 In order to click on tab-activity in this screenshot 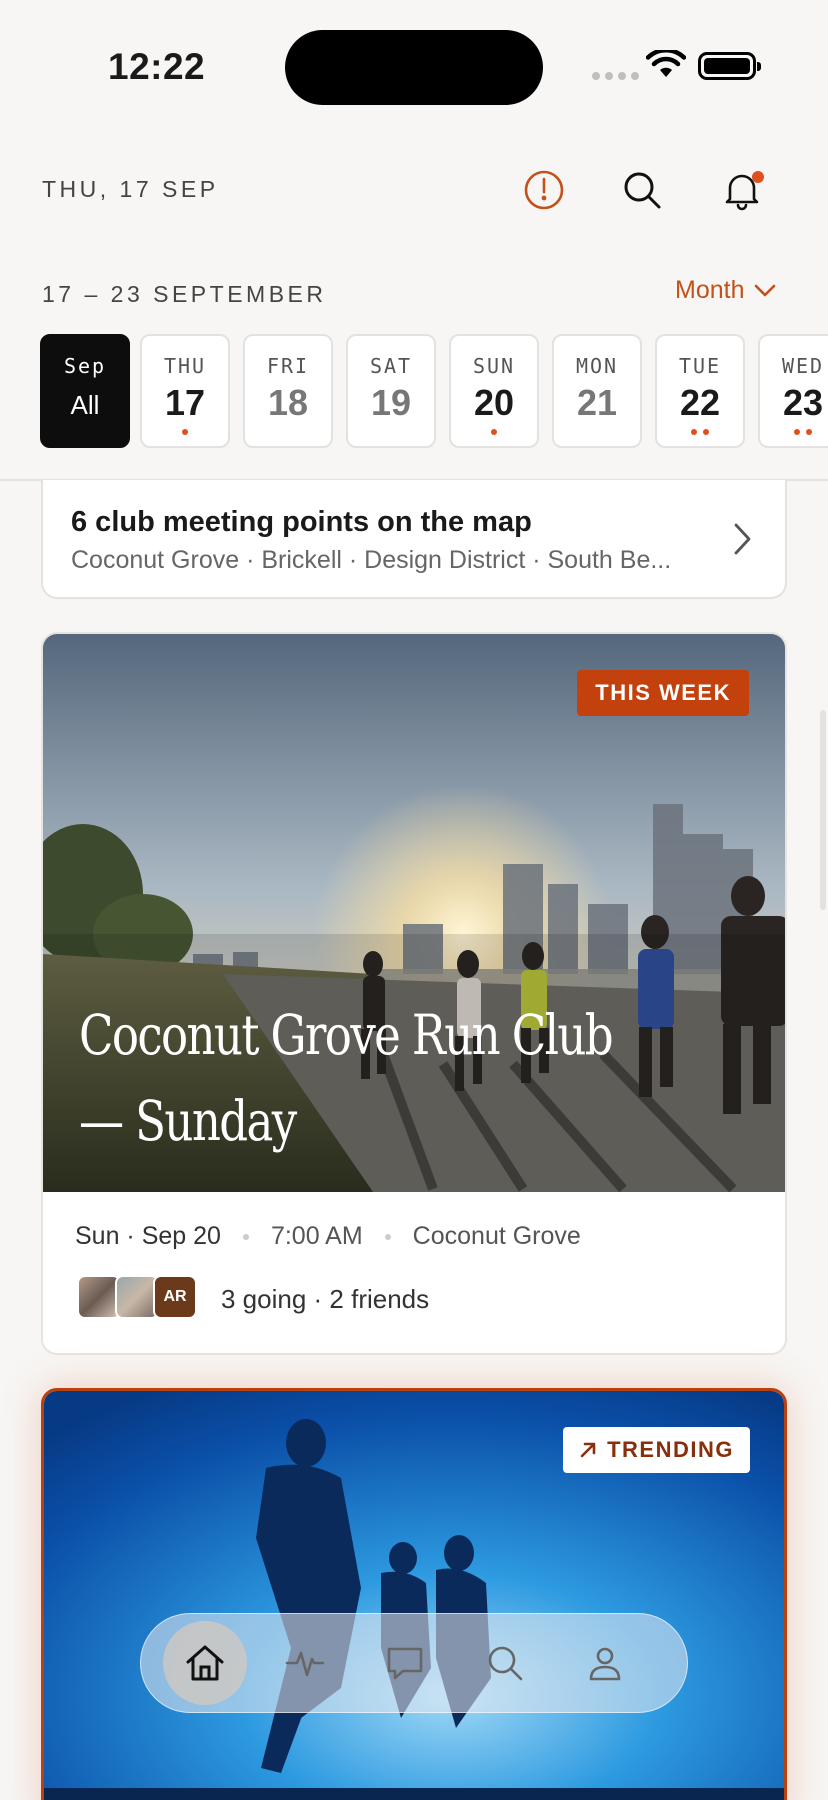, I will do `click(305, 1663)`.